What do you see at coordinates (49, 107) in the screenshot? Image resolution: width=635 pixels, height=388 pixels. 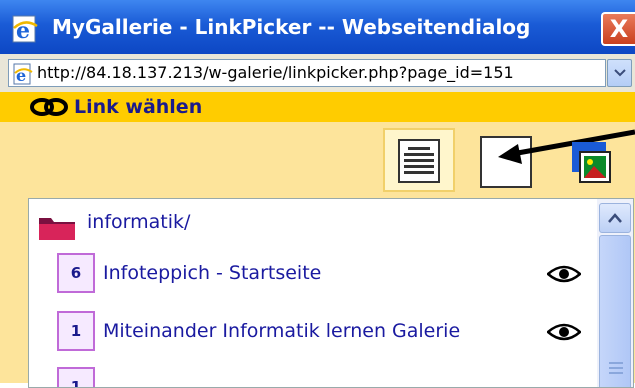 I see `link-icon` at bounding box center [49, 107].